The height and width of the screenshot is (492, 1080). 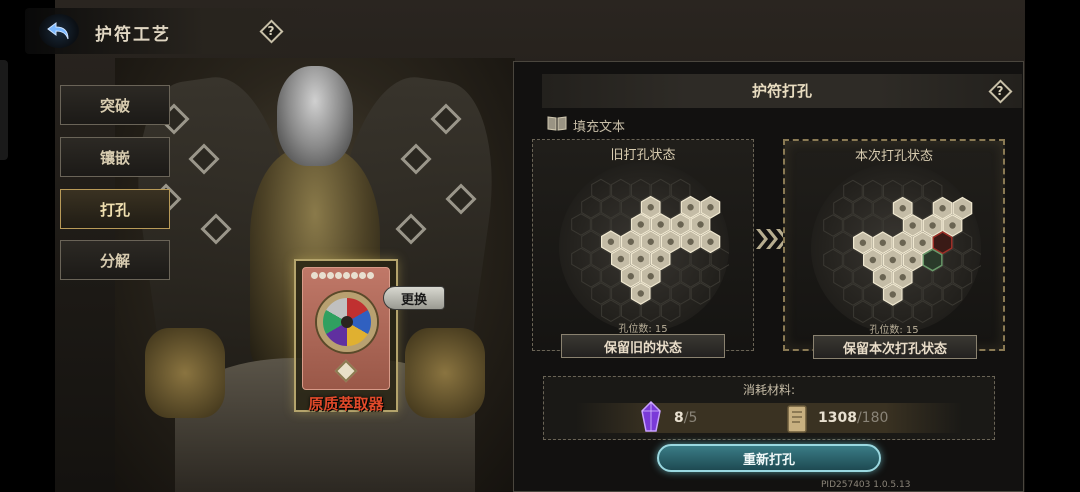 I want to click on new-state-box: 本次打孔状态 孔位数: 15 保留本次打孔状态, so click(x=894, y=249).